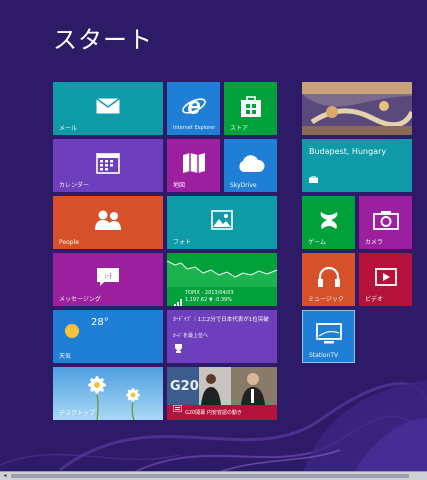 The image size is (427, 480). I want to click on finance-label: TOPIX - 2013/04/03, so click(209, 293).